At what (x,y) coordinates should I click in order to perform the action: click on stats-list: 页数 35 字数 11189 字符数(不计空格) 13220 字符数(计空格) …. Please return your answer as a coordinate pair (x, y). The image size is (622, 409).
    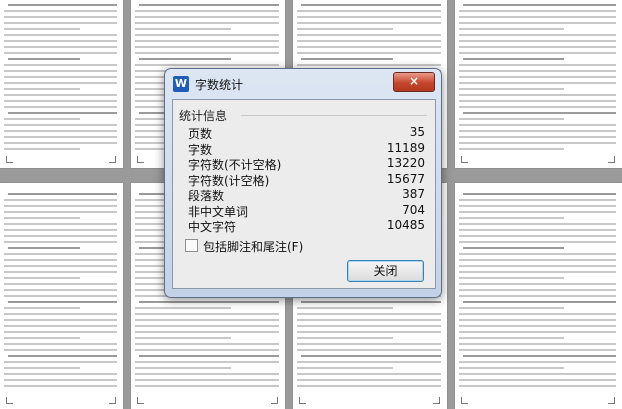
    Looking at the image, I should click on (306, 179).